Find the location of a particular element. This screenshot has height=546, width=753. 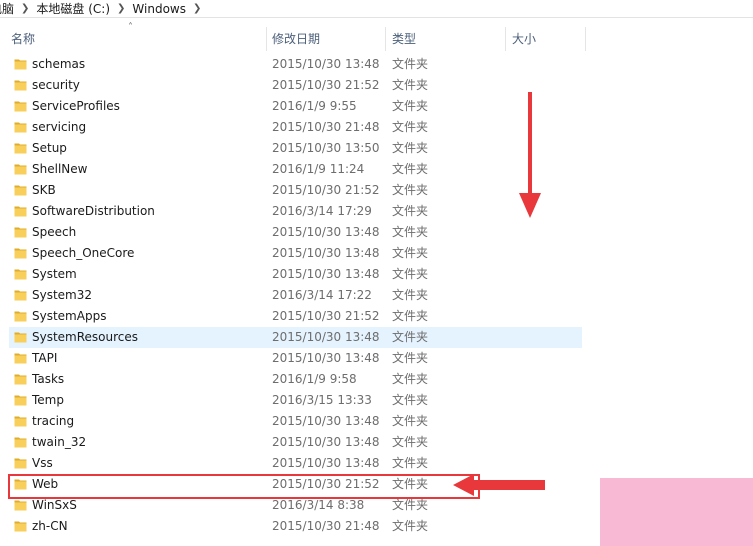

annotation-arrows is located at coordinates (499, 294).